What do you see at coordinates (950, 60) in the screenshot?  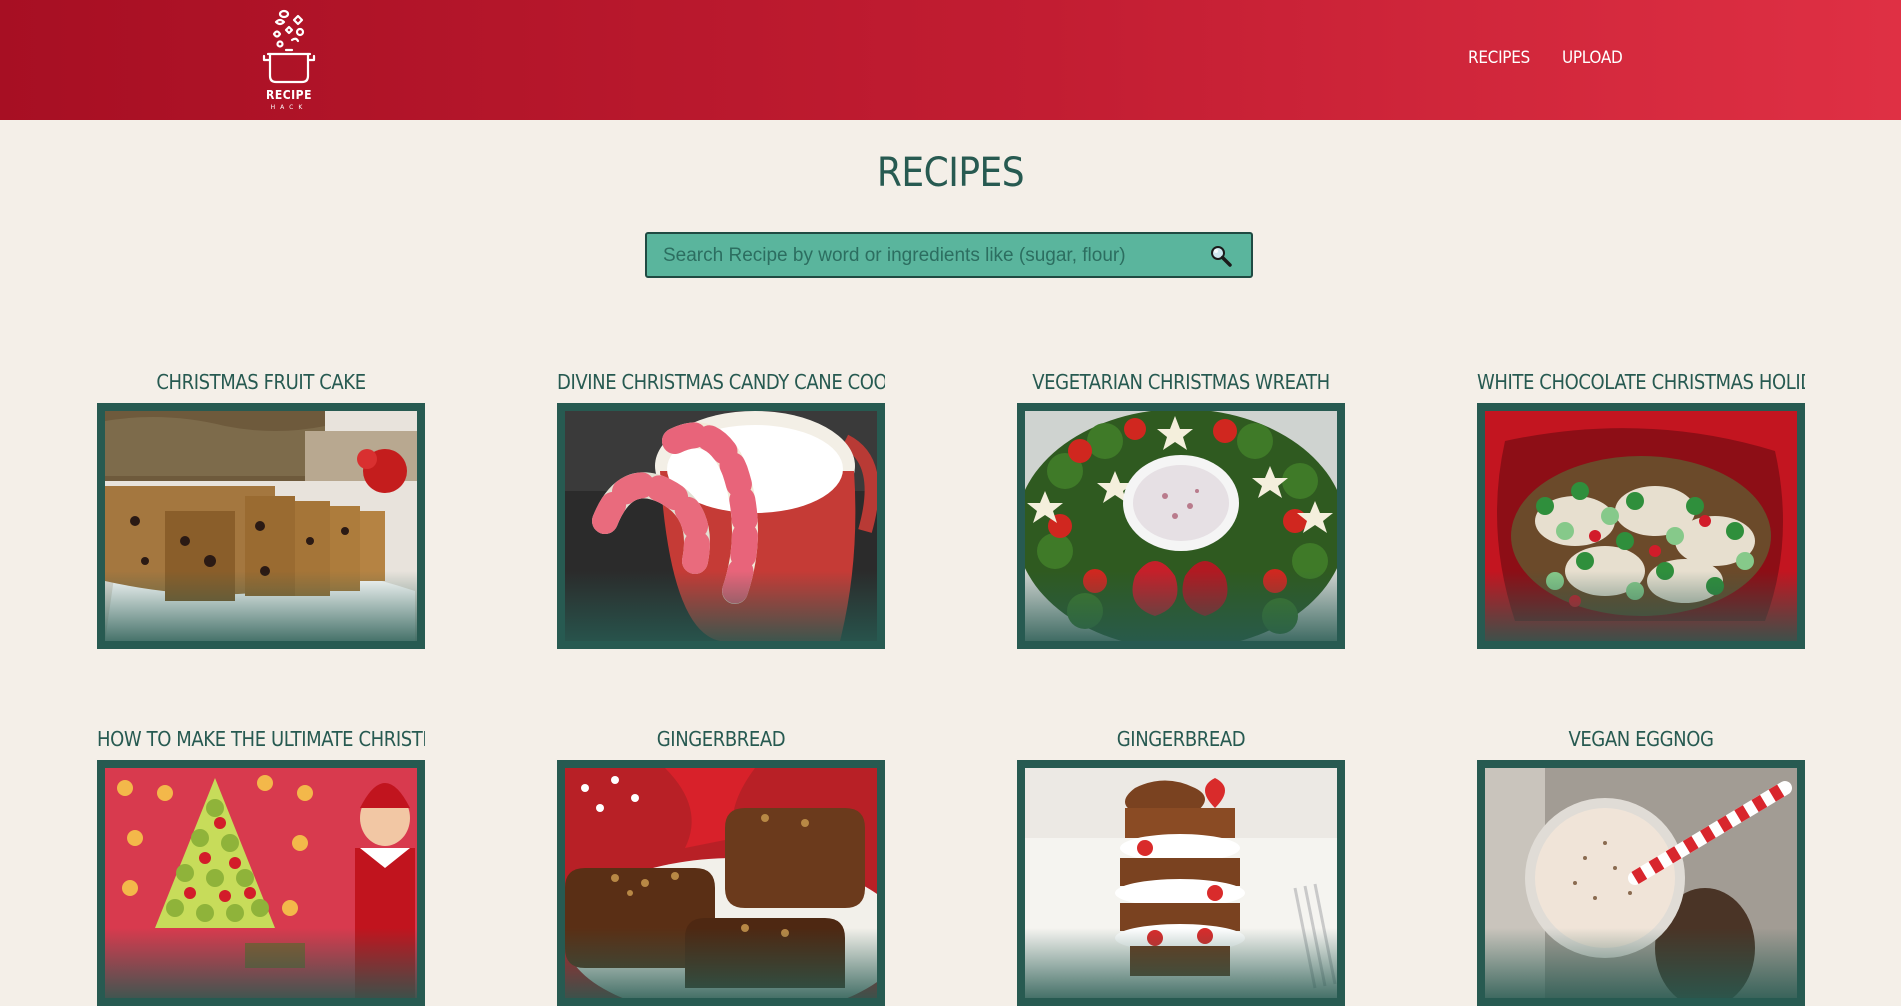 I see `site-header: RECIPE HACK RECIPES UPLOAD` at bounding box center [950, 60].